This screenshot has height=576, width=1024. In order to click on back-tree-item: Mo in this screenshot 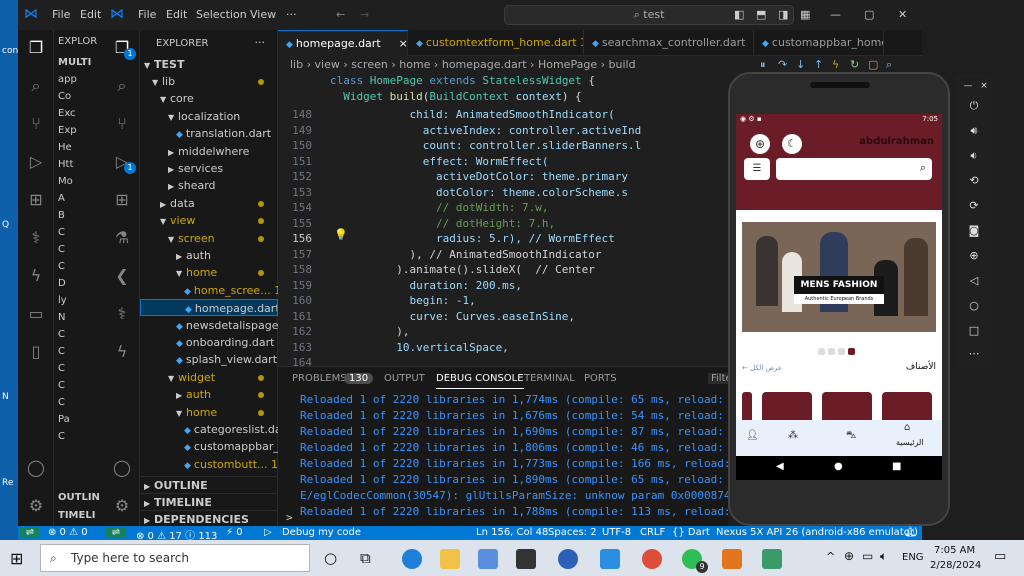, I will do `click(79, 184)`.